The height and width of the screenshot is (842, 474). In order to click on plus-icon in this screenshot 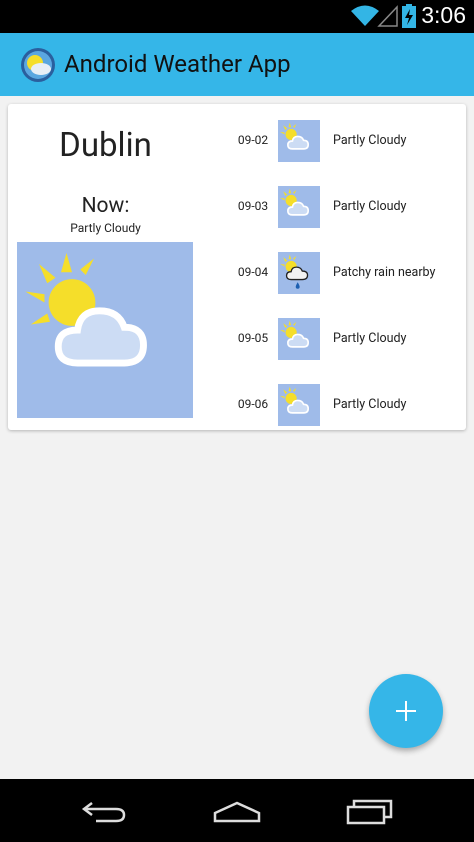, I will do `click(406, 711)`.